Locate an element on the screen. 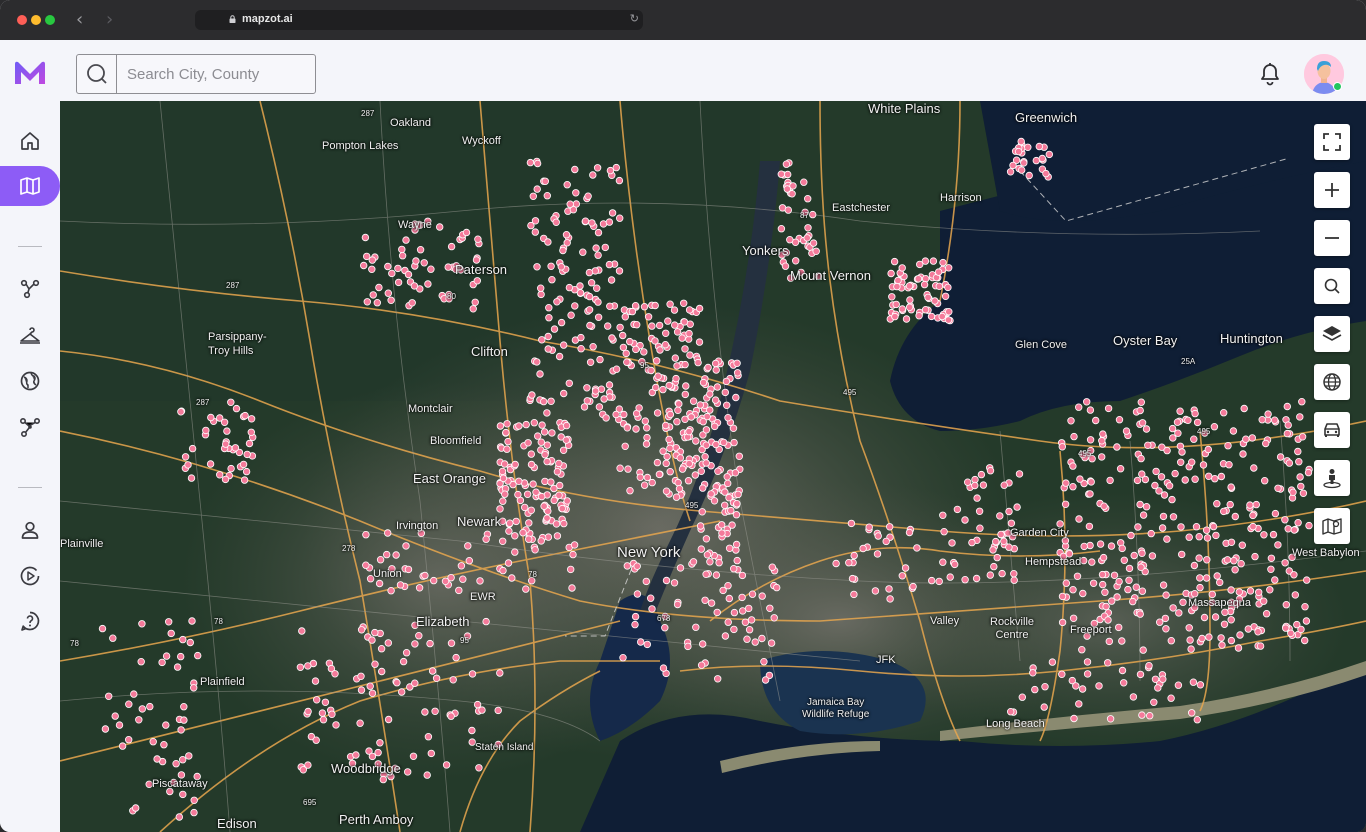 This screenshot has width=1366, height=832. address-bar: mapzot.ai ↻ is located at coordinates (419, 20).